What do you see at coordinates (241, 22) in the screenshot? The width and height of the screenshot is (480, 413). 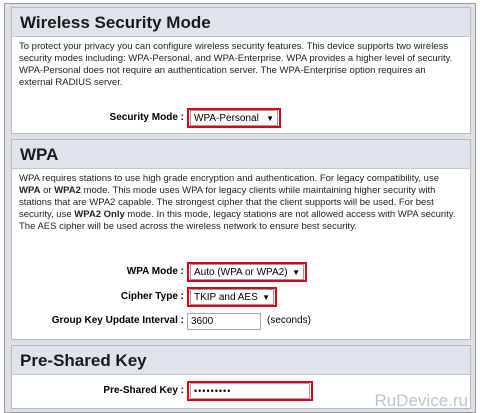 I see `section-title: Wireless Security Mode` at bounding box center [241, 22].